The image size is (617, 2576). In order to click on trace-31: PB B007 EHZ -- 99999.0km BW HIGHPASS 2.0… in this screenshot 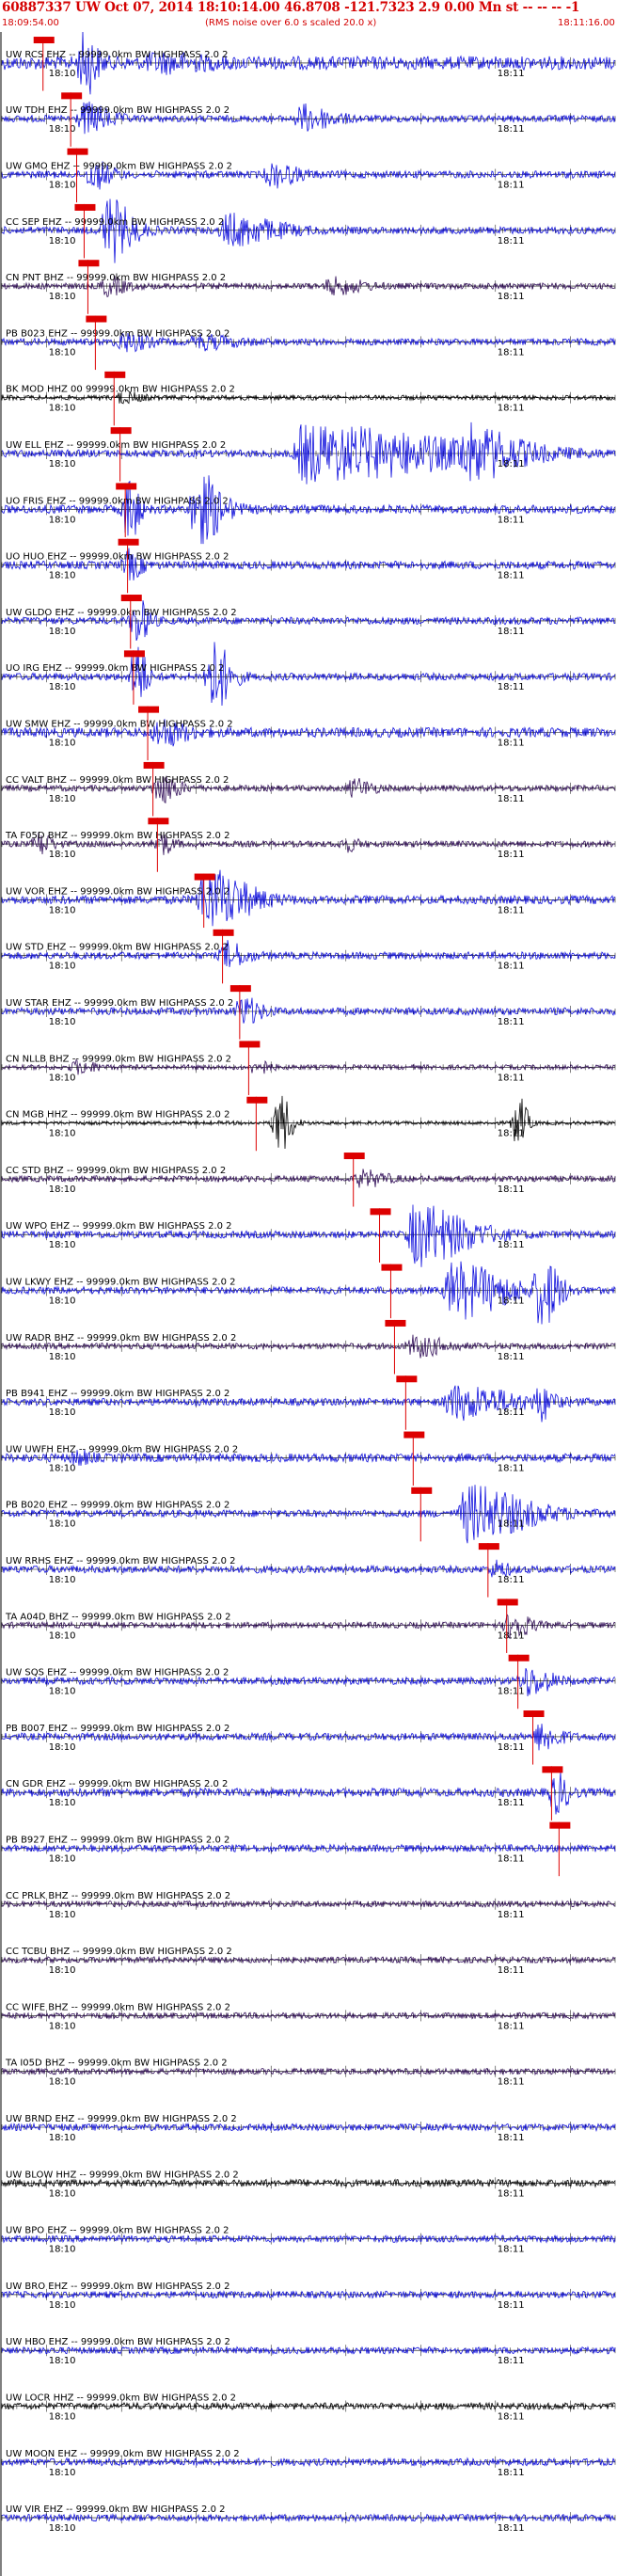, I will do `click(308, 1737)`.